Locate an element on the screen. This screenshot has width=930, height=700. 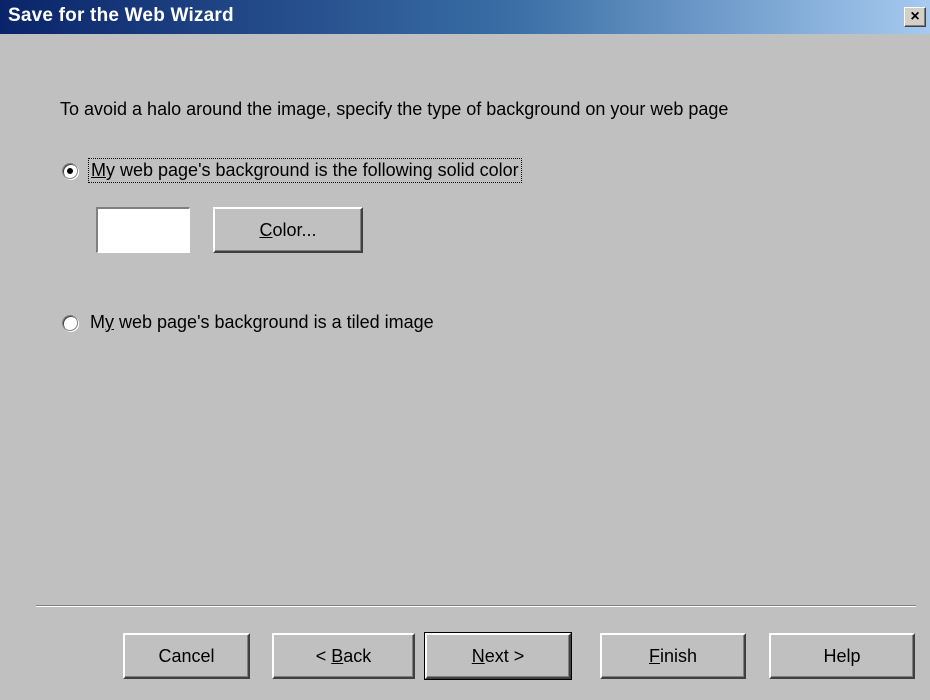
footer-separator is located at coordinates (476, 606).